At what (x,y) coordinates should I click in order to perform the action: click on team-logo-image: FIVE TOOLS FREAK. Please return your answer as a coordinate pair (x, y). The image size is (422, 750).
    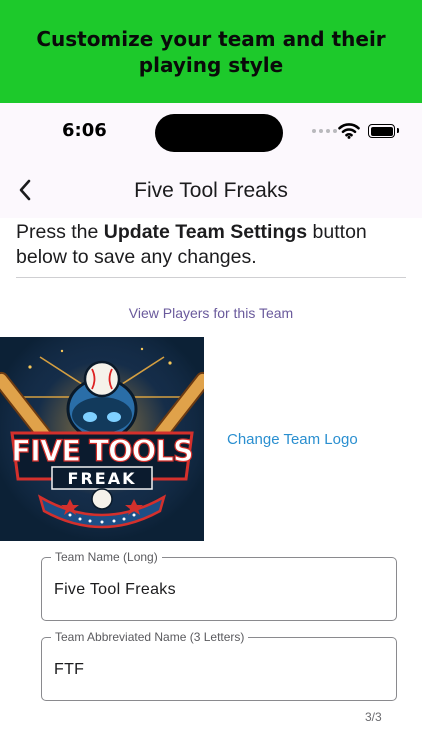
    Looking at the image, I should click on (102, 439).